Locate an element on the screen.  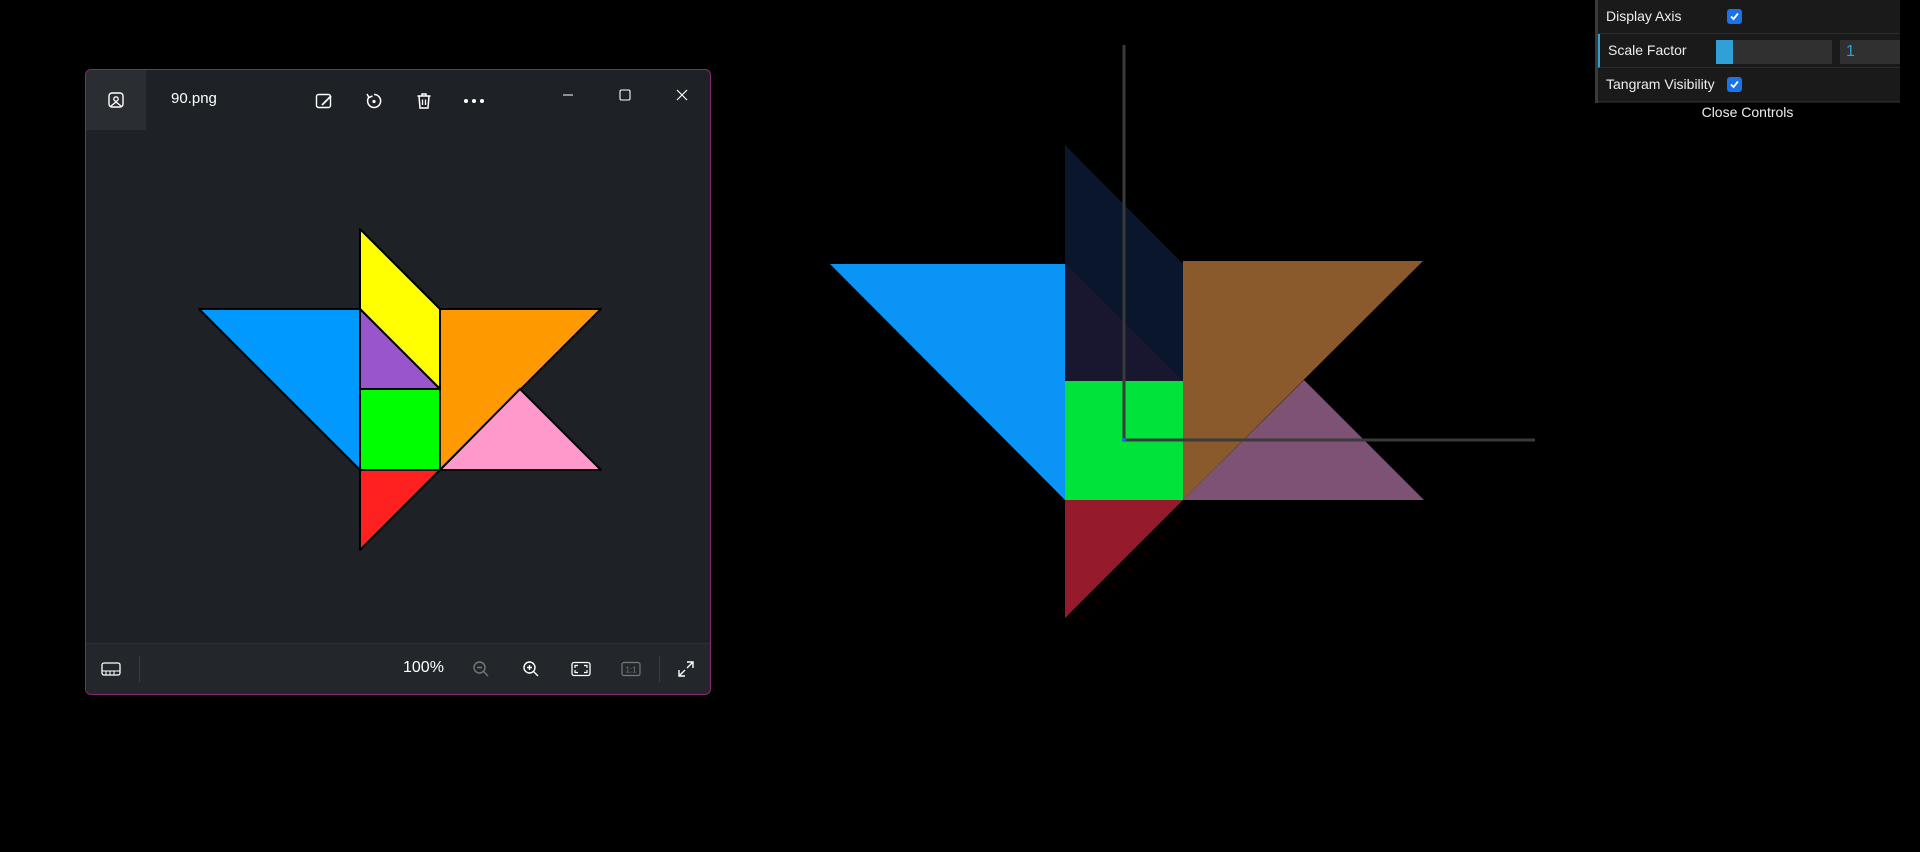
close-controls-button: Close Controls is located at coordinates (1747, 114).